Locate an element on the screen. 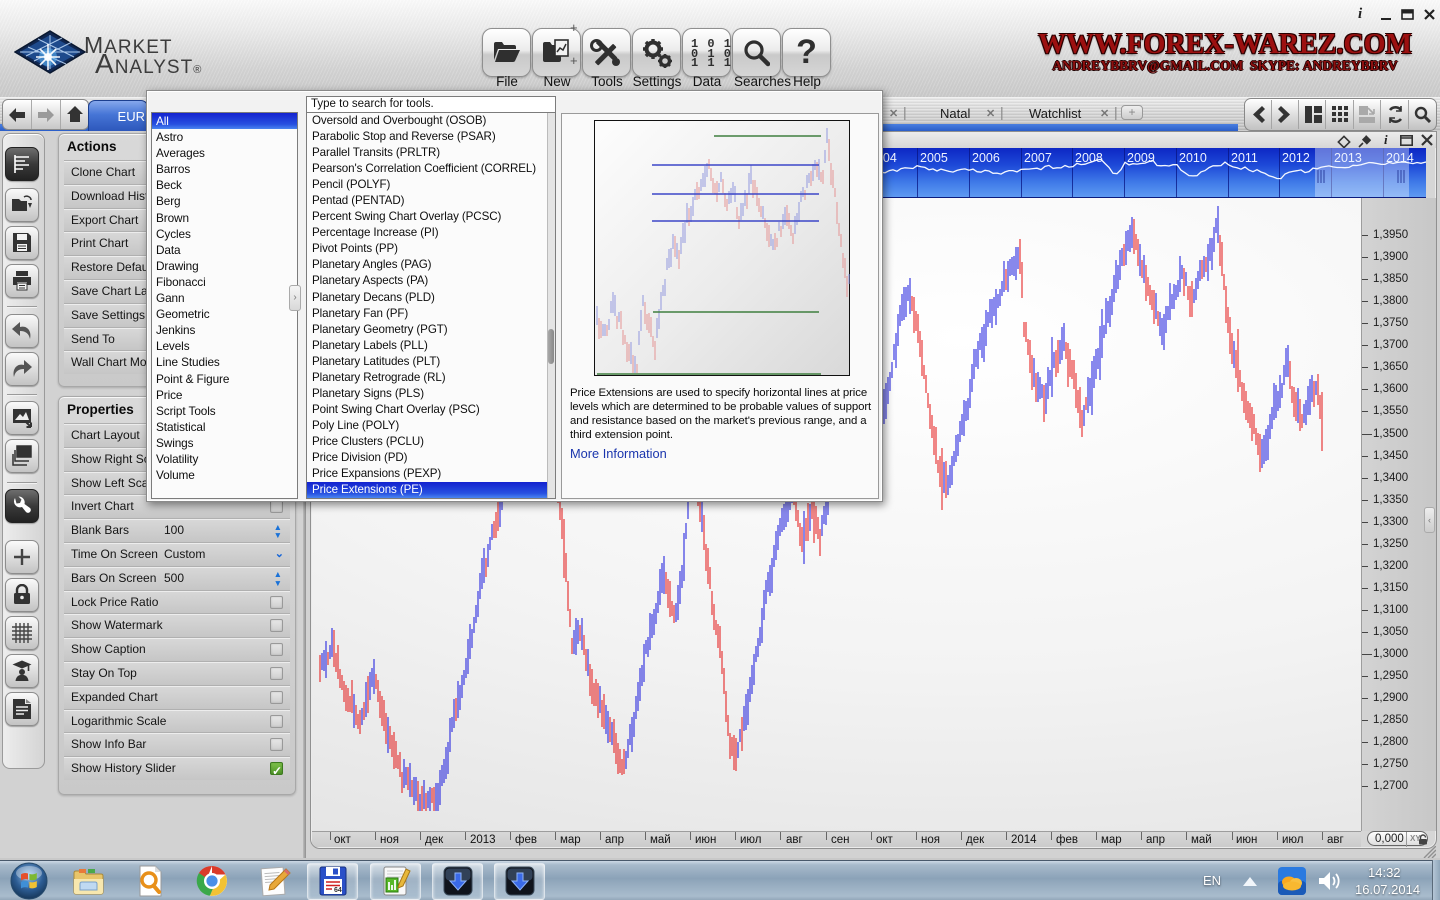 This screenshot has height=900, width=1440. svg-text: 64 is located at coordinates (338, 890).